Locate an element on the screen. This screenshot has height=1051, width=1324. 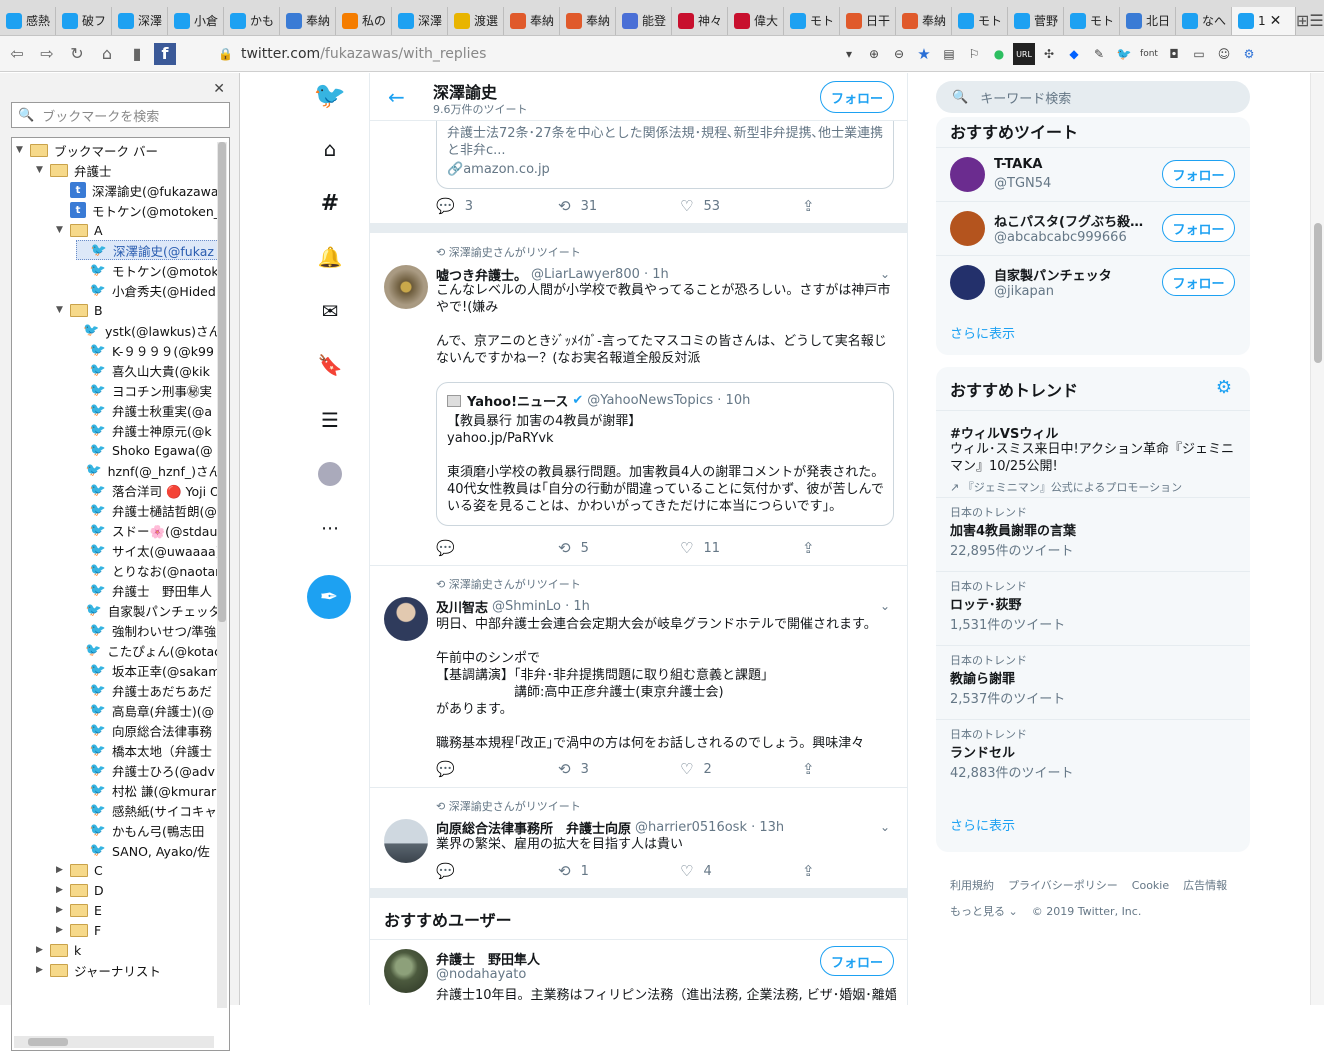
profile-icon: ☺ is located at coordinates (1224, 54).